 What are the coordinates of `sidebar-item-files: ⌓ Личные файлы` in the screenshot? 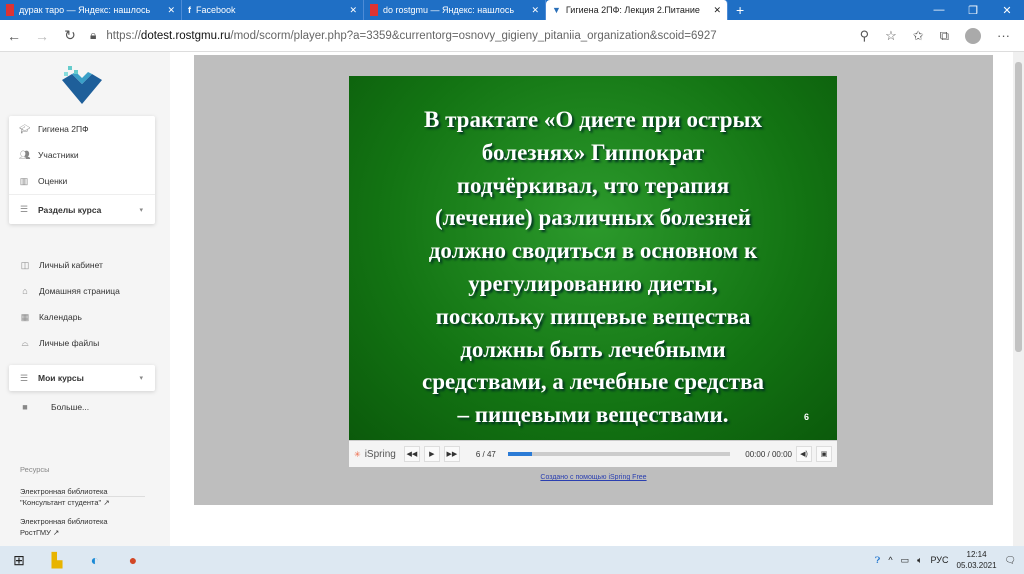 It's located at (85, 343).